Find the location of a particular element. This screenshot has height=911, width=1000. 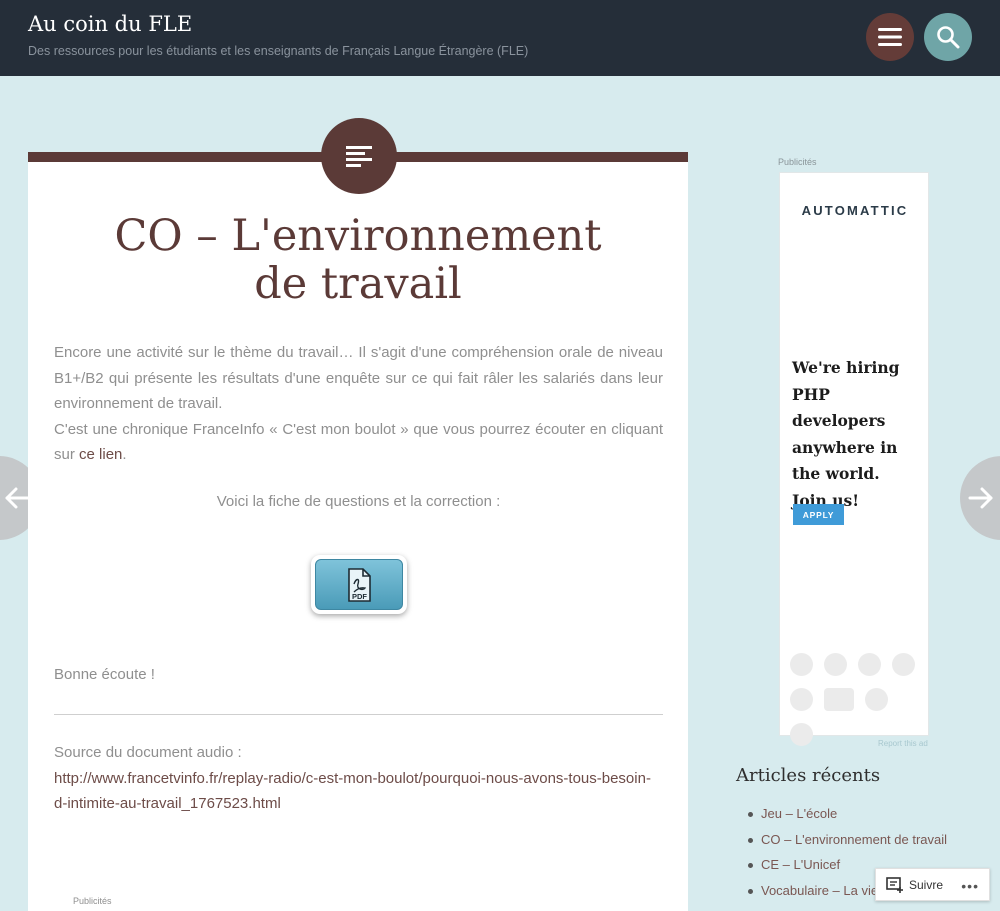

longreads-icon is located at coordinates (801, 699).